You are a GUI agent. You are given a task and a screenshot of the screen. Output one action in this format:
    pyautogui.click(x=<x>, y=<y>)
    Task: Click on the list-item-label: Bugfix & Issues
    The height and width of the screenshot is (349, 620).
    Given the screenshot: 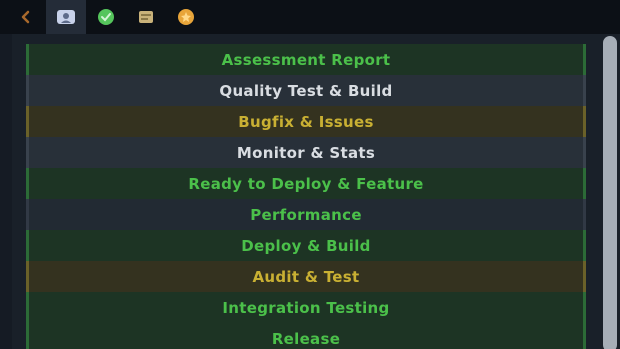 What is the action you would take?
    pyautogui.click(x=306, y=121)
    